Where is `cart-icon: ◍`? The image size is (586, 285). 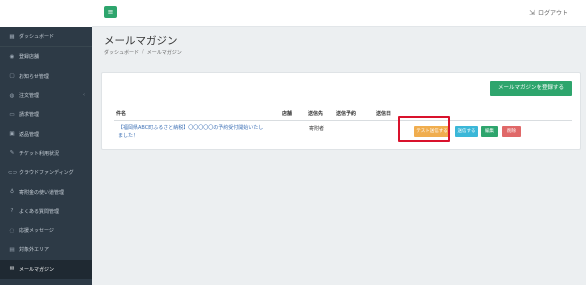 cart-icon: ◍ is located at coordinates (12, 95).